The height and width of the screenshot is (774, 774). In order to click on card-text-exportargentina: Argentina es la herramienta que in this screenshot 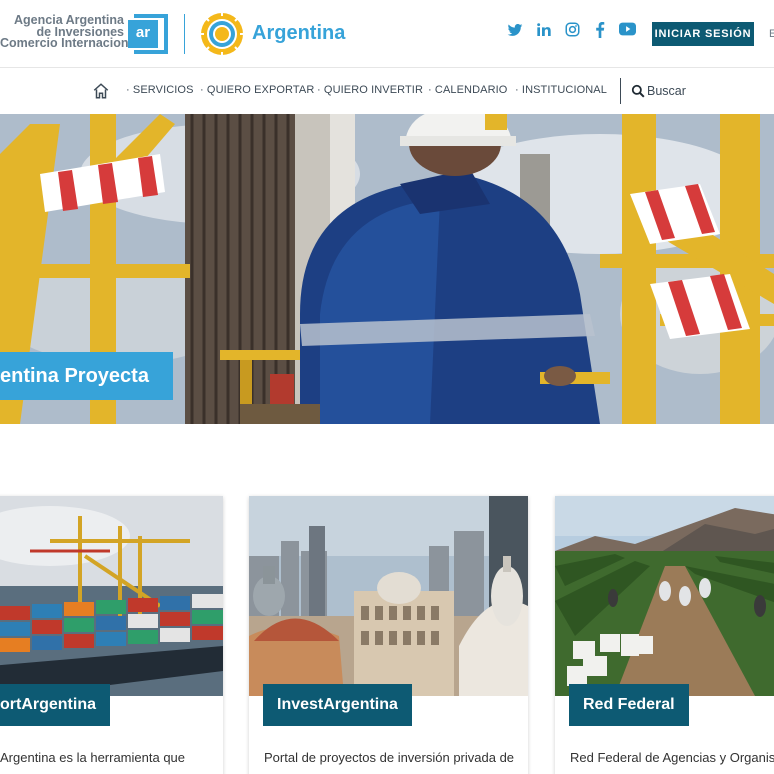, I will do `click(93, 757)`.